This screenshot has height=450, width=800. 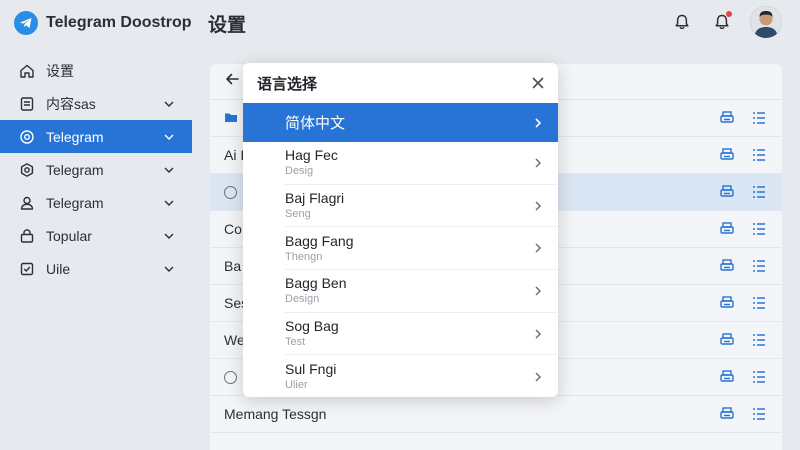 I want to click on row-label: Ai I, so click(x=234, y=155).